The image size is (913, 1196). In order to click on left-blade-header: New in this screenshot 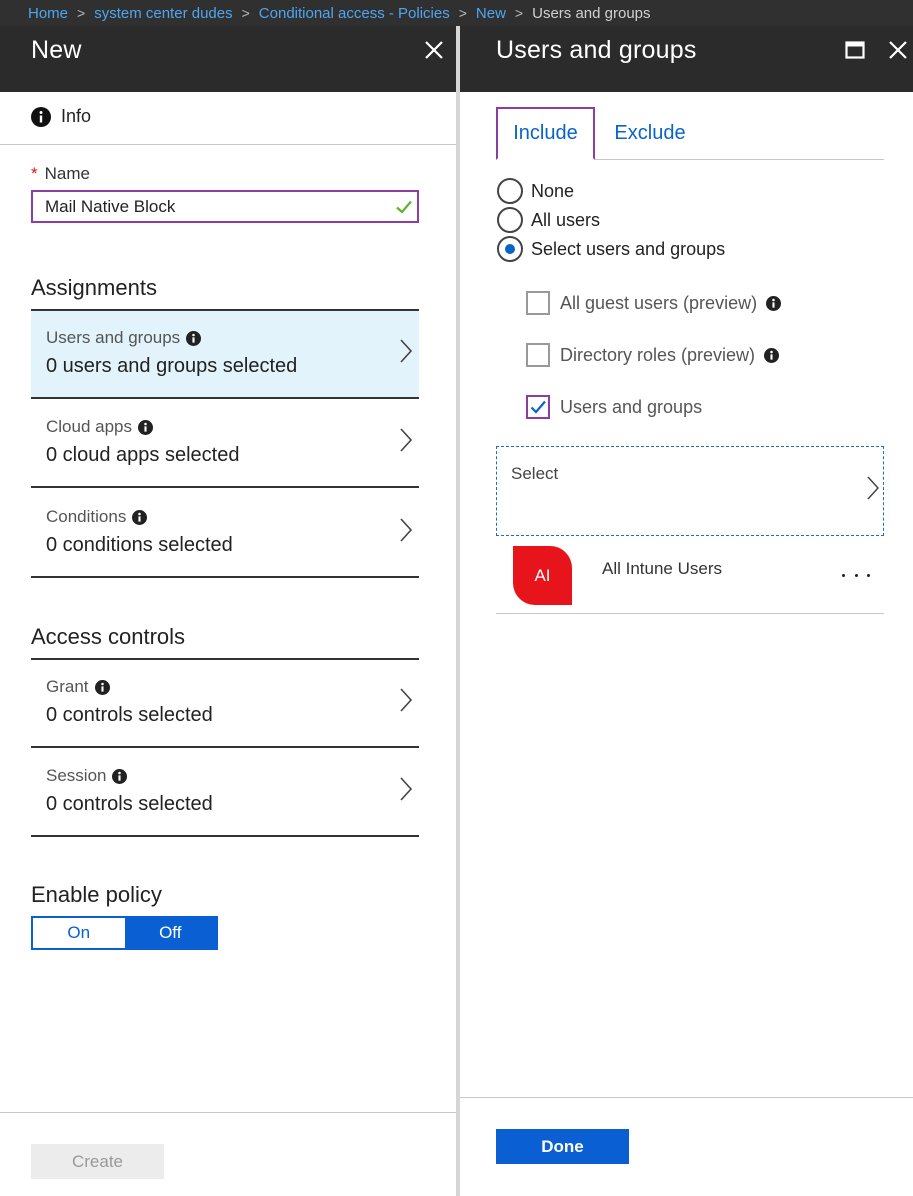, I will do `click(228, 59)`.